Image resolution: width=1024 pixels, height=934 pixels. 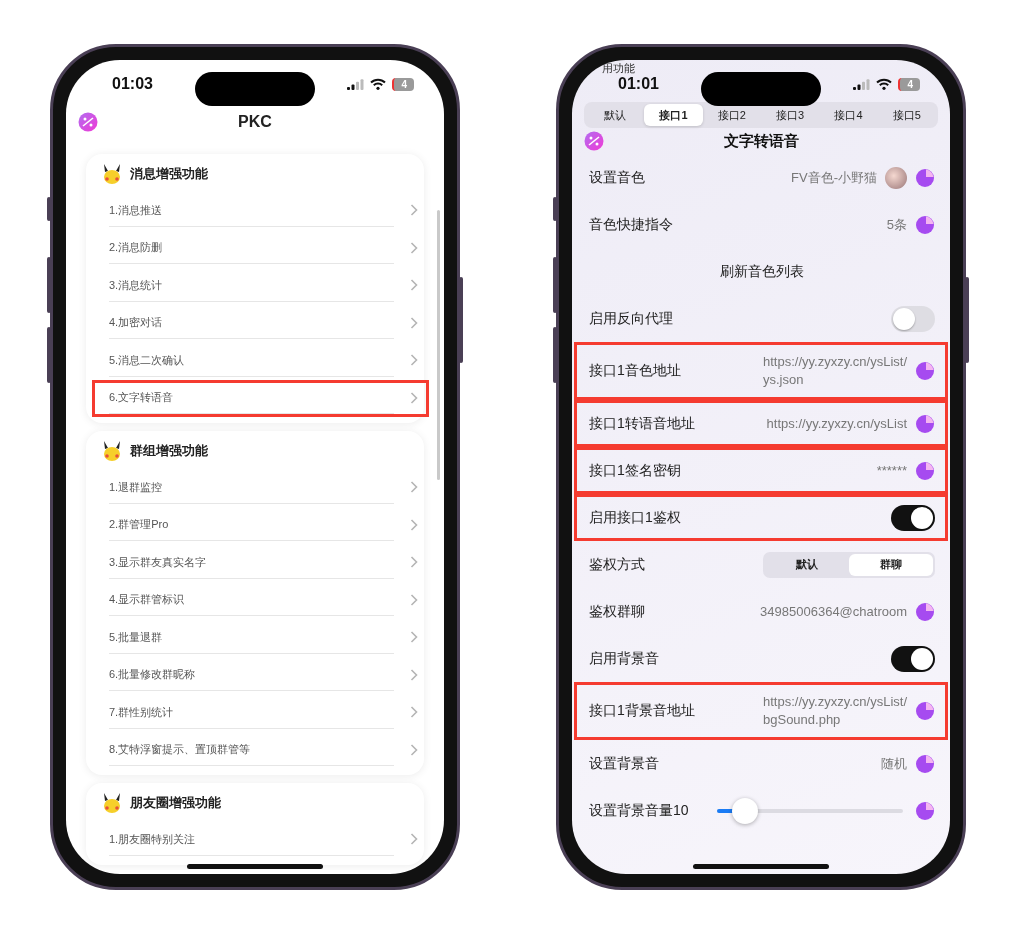 What do you see at coordinates (631, 318) in the screenshot?
I see `setting-label: 启用反向代理` at bounding box center [631, 318].